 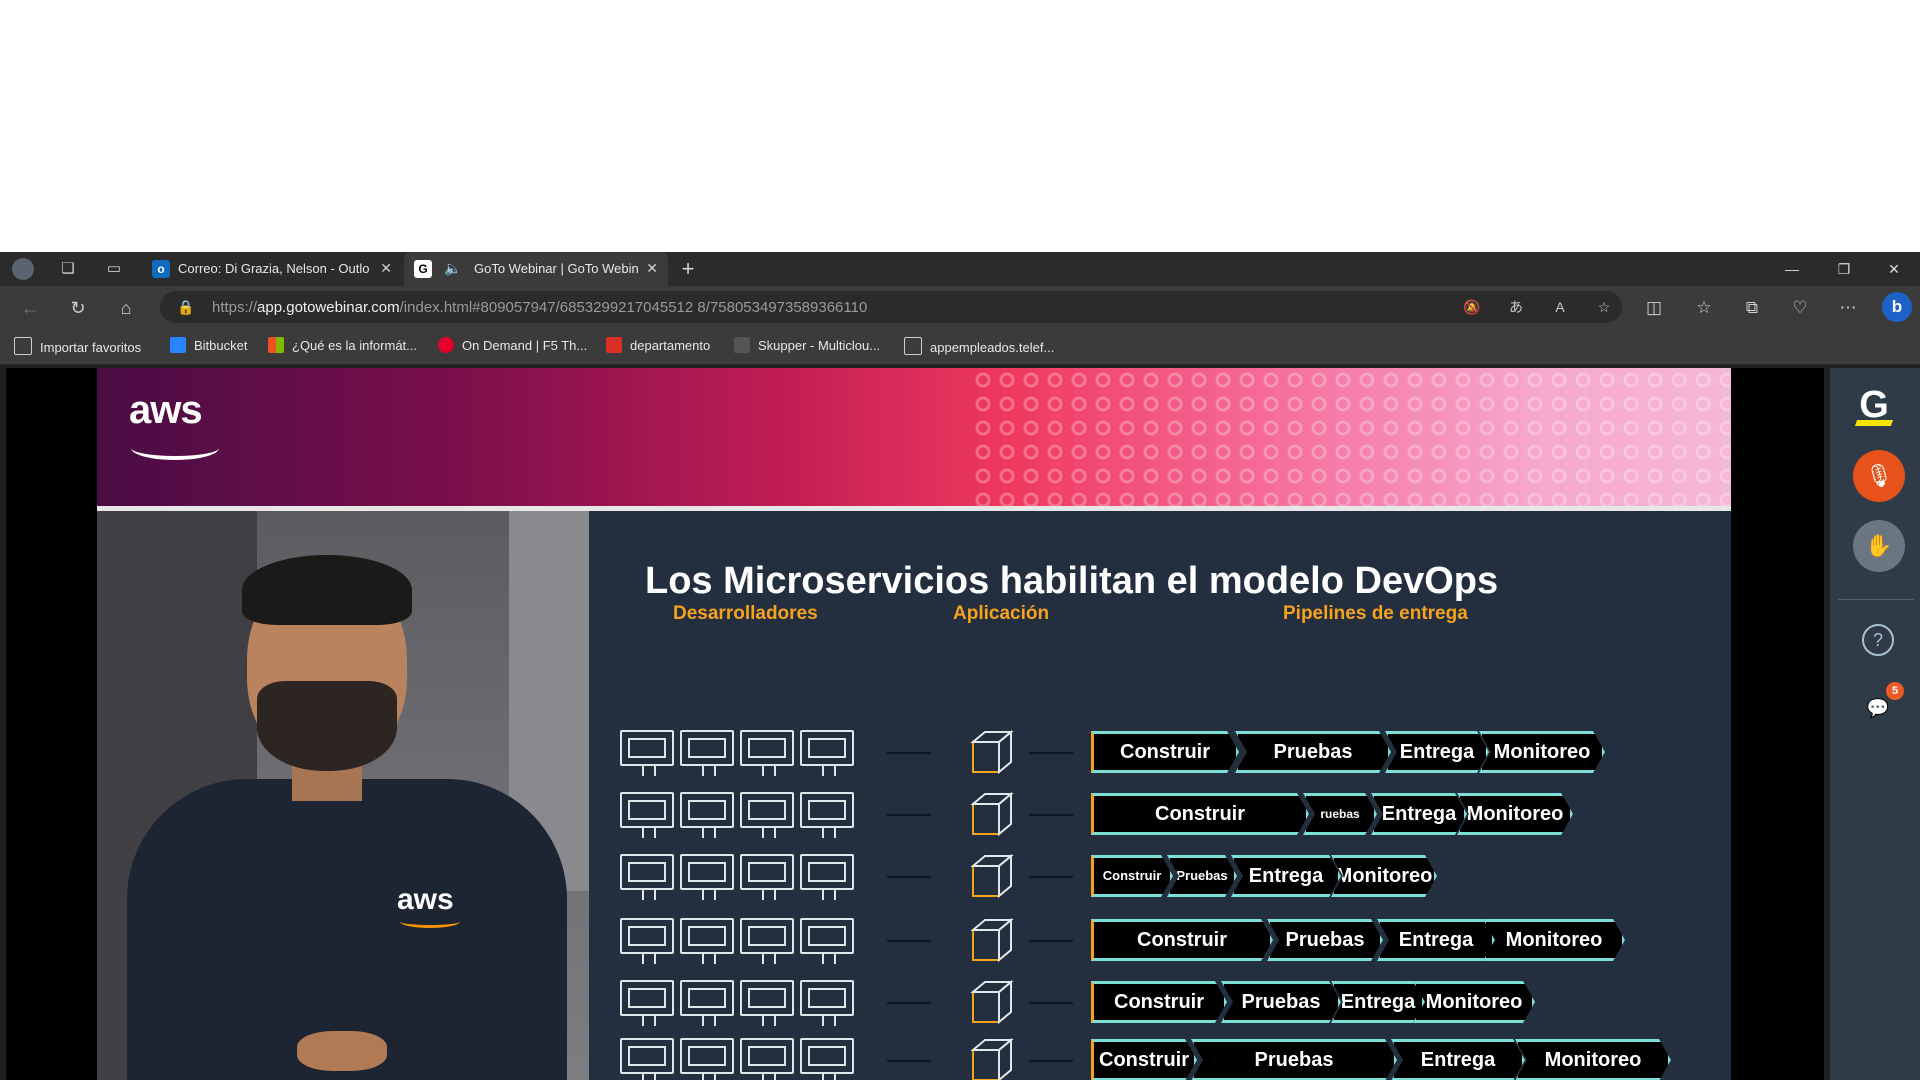 I want to click on pipeline-stage: ruebas, so click(x=1340, y=814).